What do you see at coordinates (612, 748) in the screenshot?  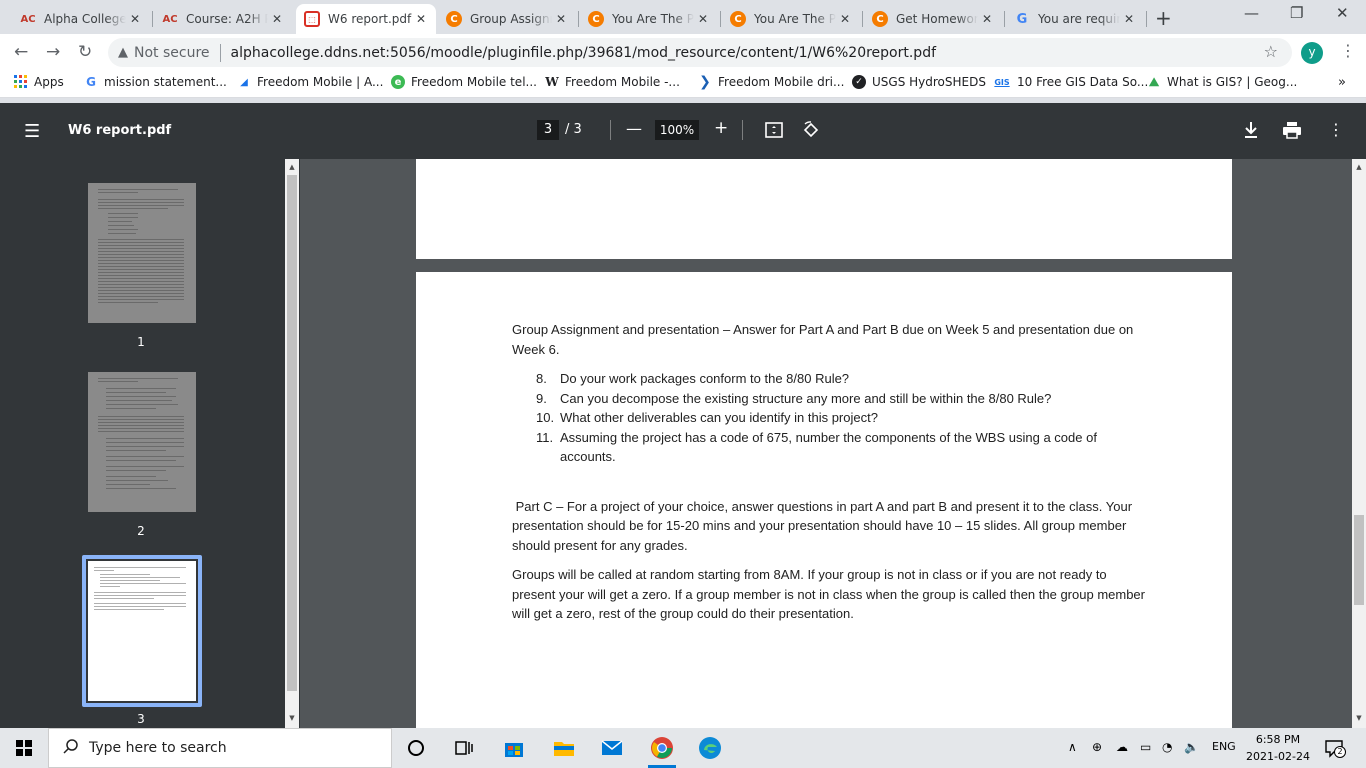 I see `mail-icon` at bounding box center [612, 748].